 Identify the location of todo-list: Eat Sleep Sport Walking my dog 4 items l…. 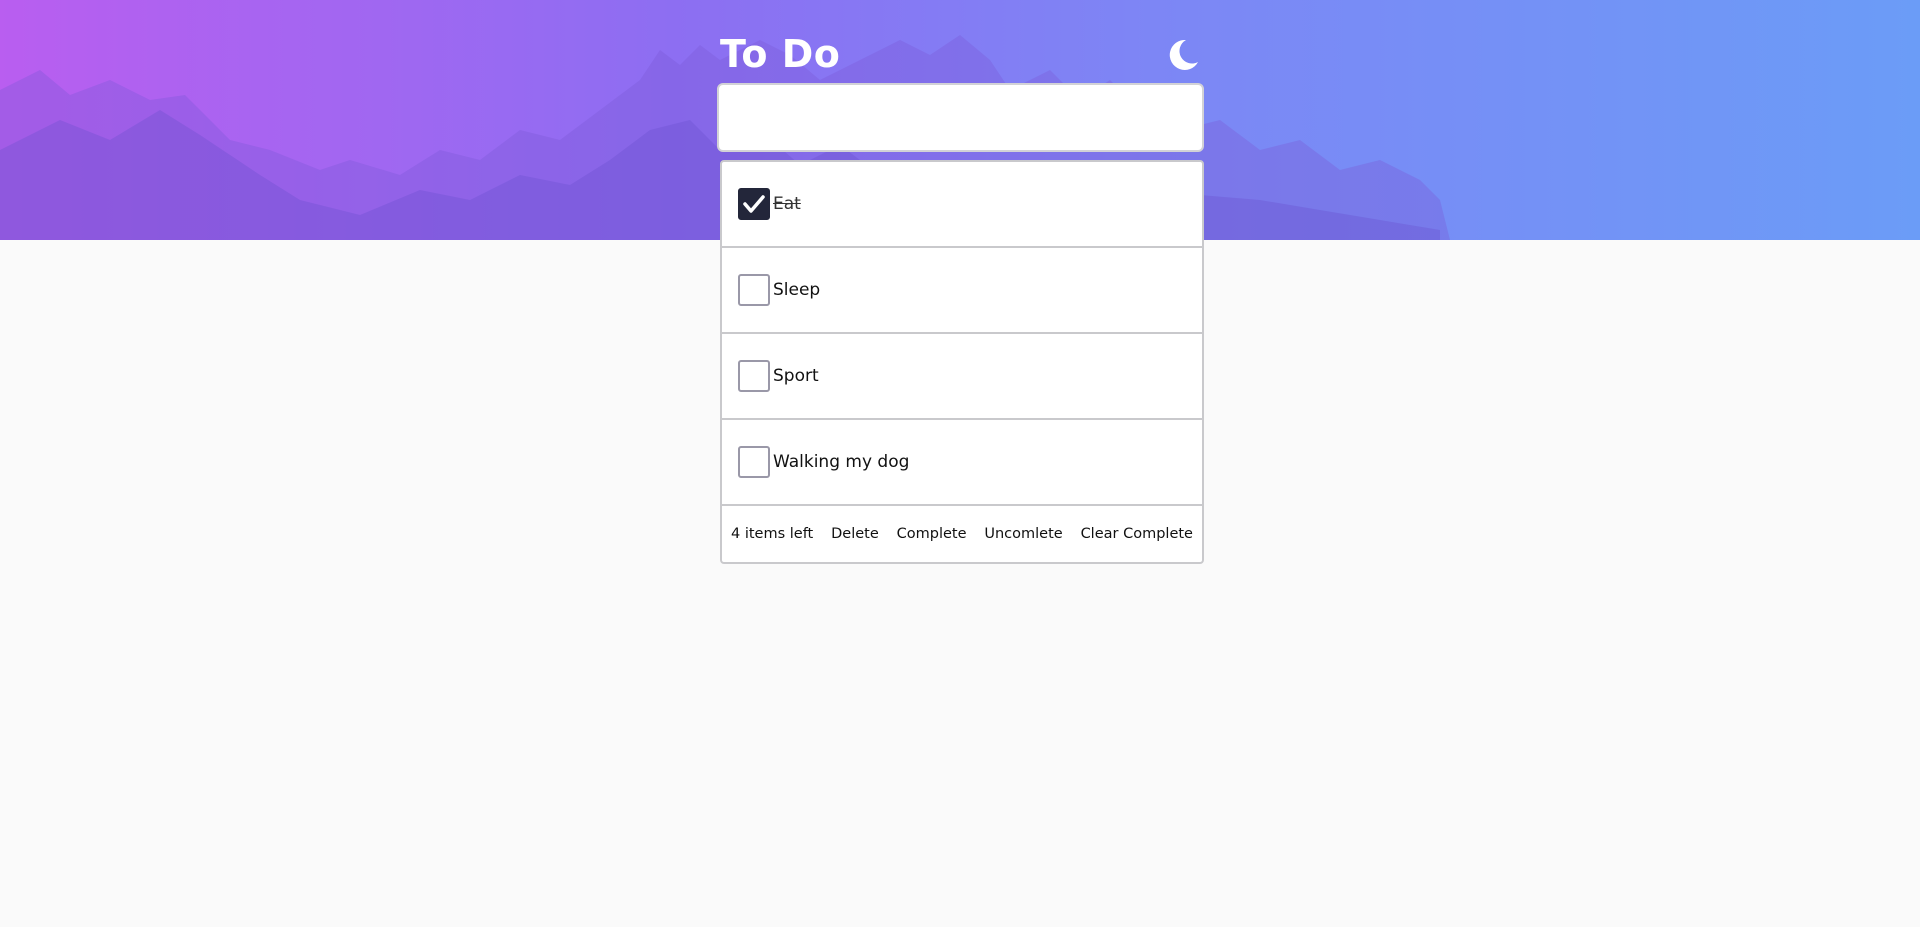
(962, 362).